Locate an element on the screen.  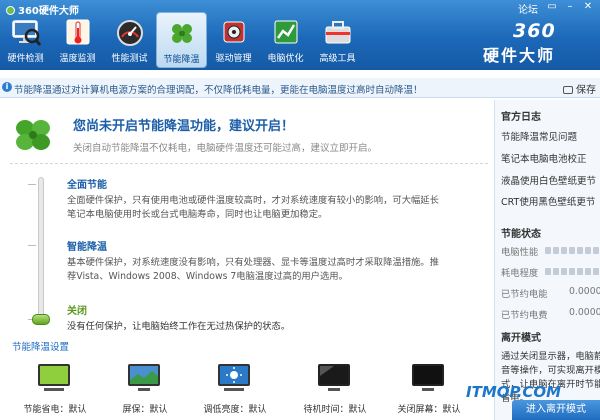
device-screensaver: 屏保：默认 is located at coordinates (145, 391).